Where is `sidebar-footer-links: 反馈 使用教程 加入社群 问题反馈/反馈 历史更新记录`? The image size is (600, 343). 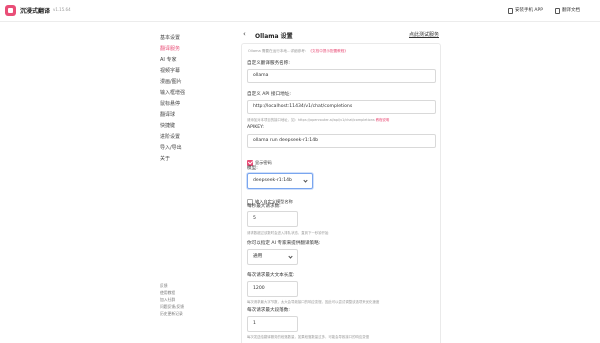
sidebar-footer-links: 反馈 使用教程 加入社群 问题反馈/反馈 历史更新记录 is located at coordinates (195, 299).